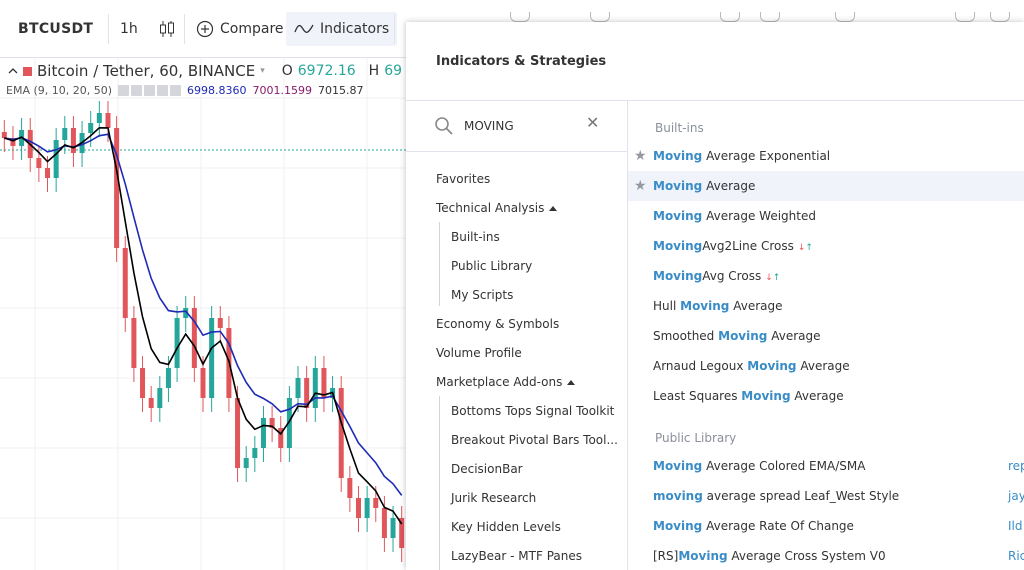 This screenshot has height=570, width=1024. I want to click on nav-addon-item: Jurik Research, so click(493, 498).